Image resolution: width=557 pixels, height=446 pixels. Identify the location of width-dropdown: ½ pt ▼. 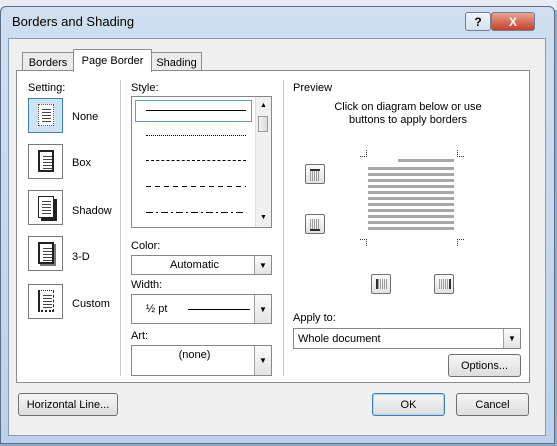
(201, 309).